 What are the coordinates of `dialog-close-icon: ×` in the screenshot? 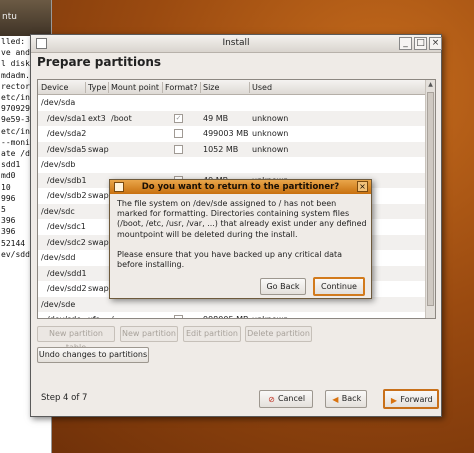 It's located at (362, 186).